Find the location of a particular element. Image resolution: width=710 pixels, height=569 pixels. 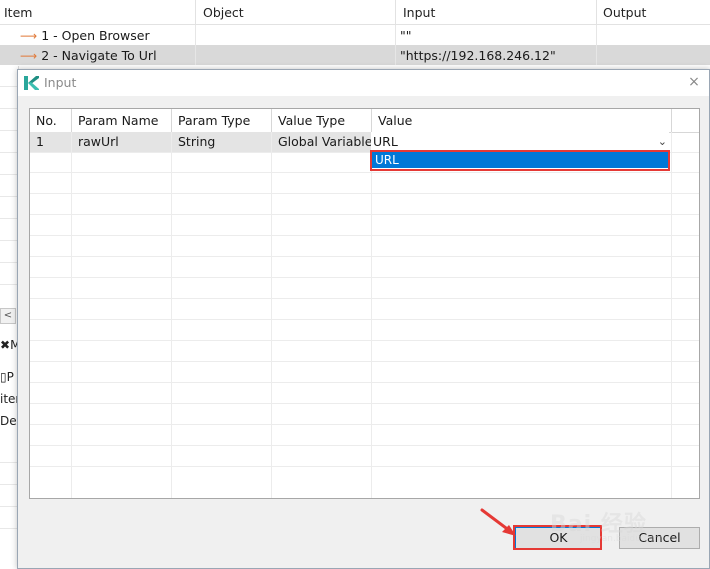

no-cell: 1 is located at coordinates (50, 142).